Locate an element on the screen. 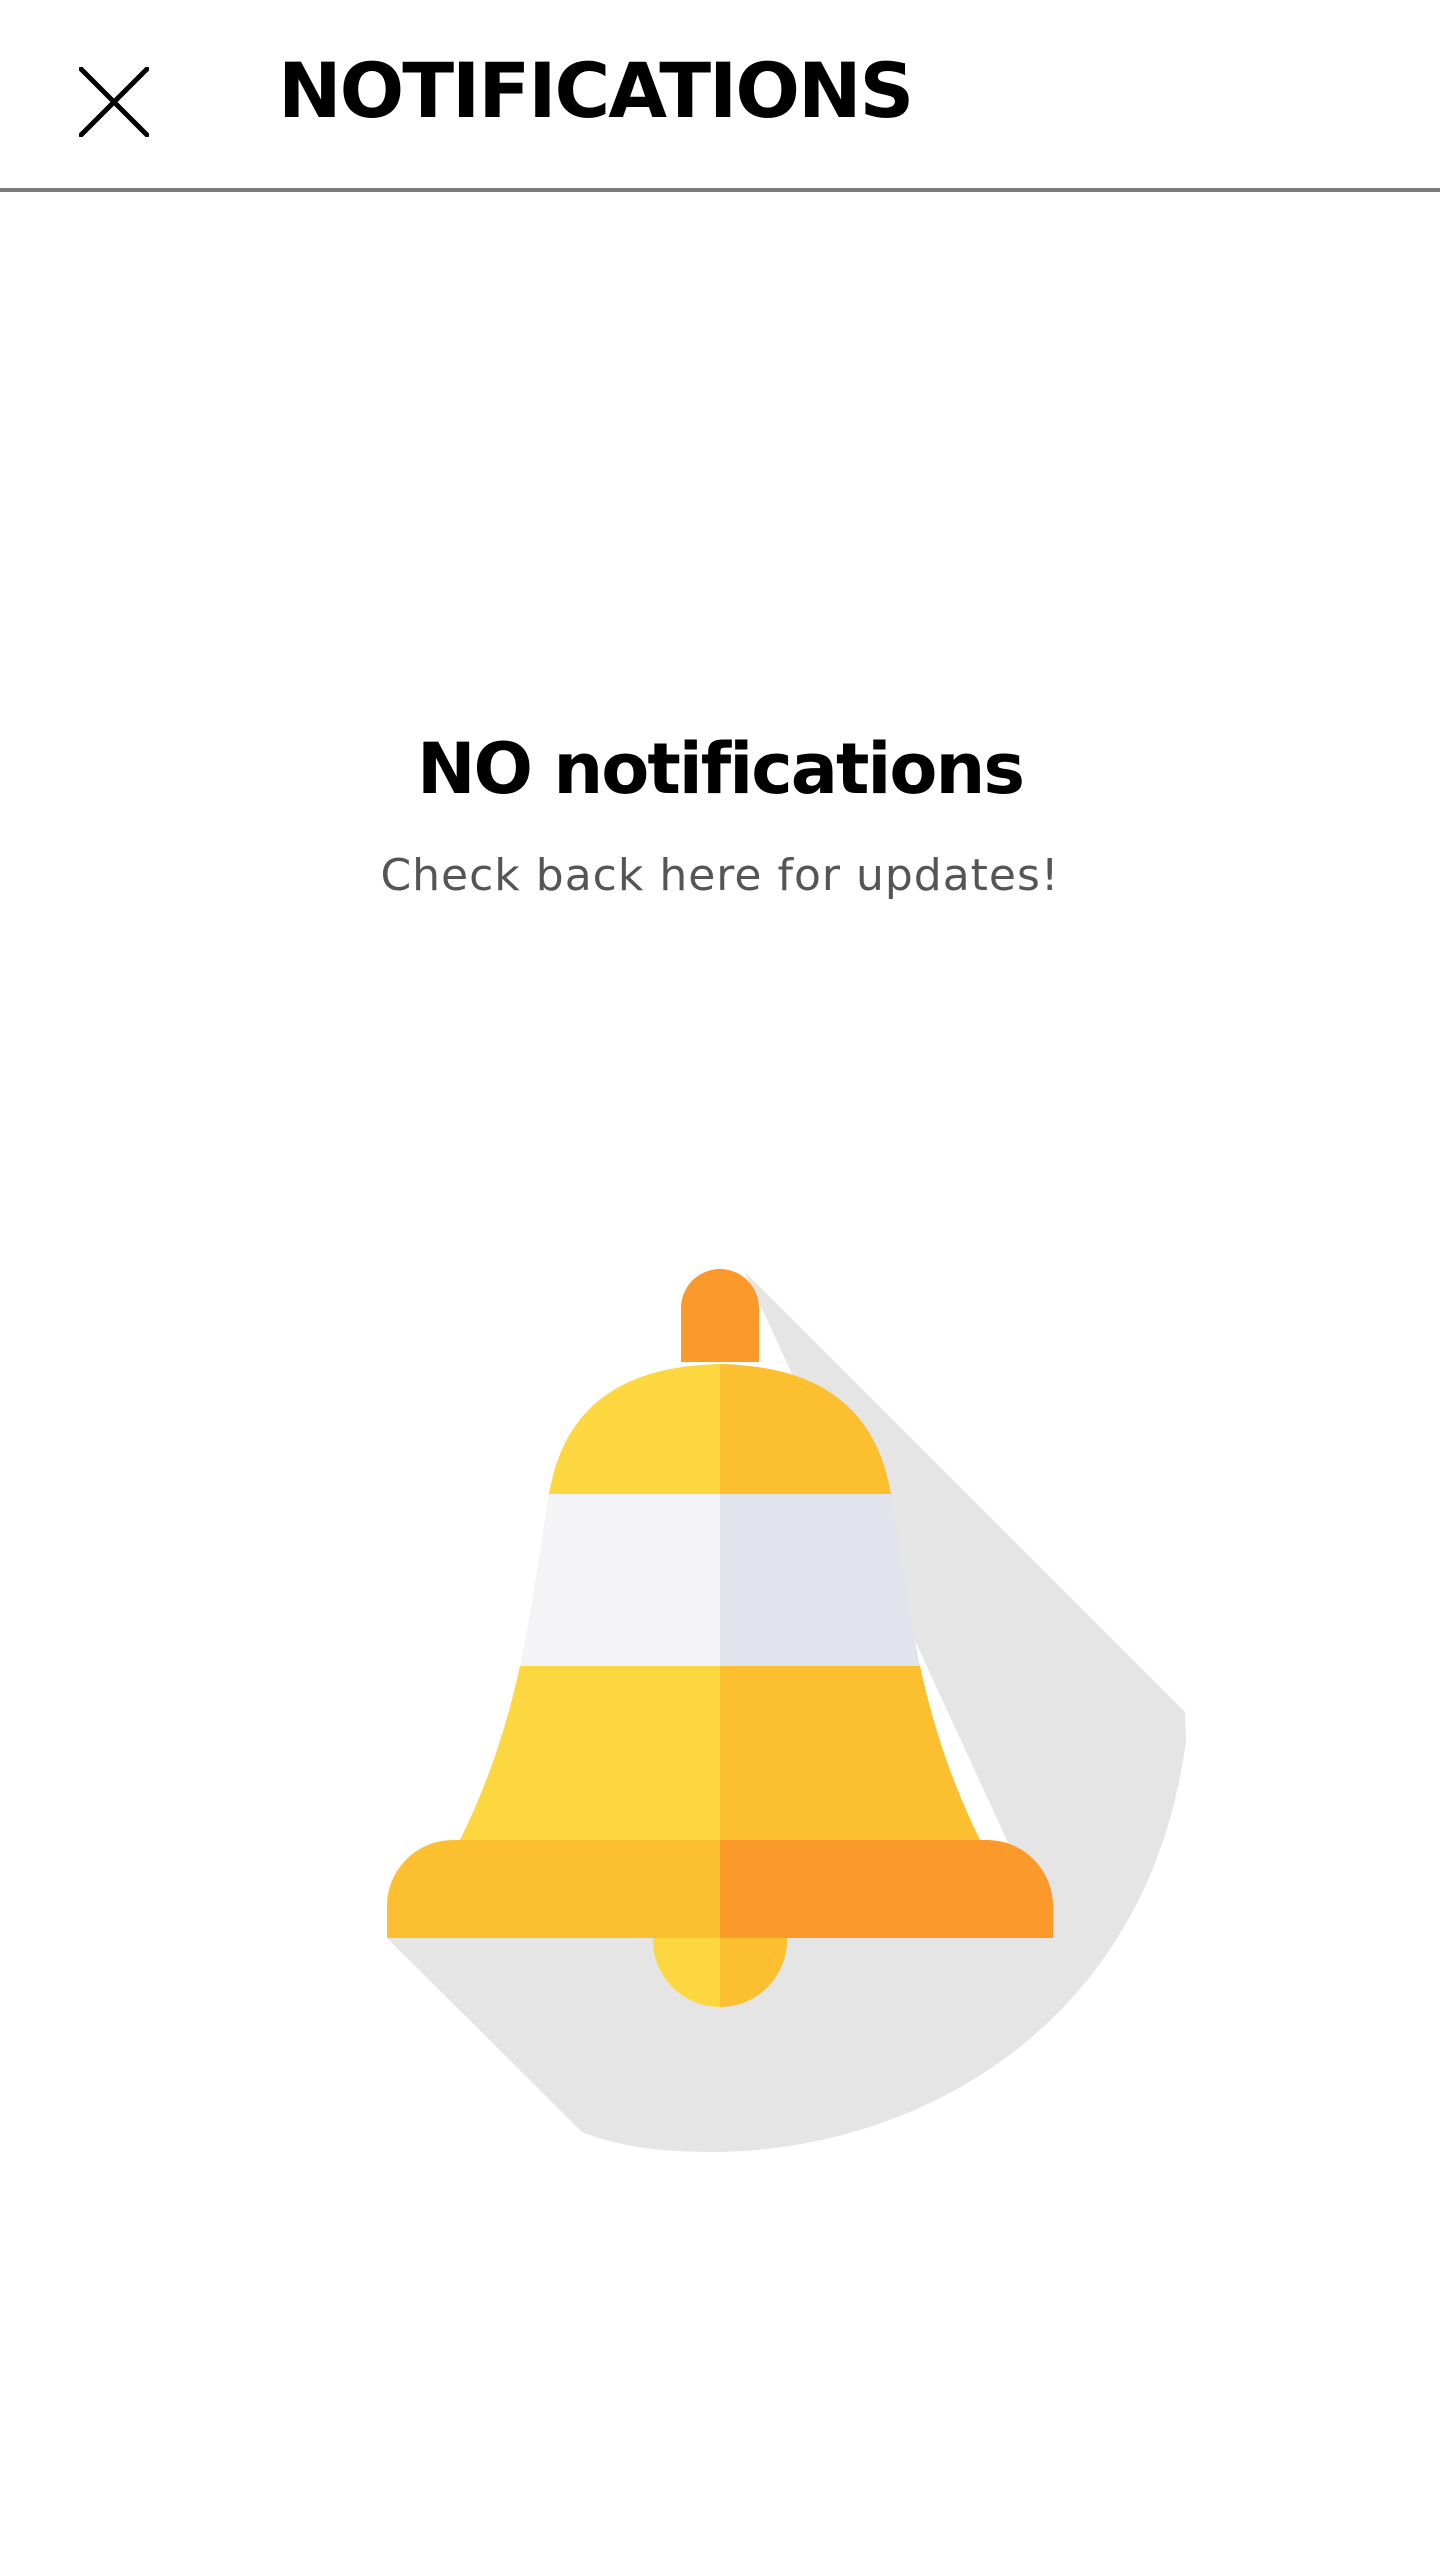  bell-body-left is located at coordinates (590, 1753).